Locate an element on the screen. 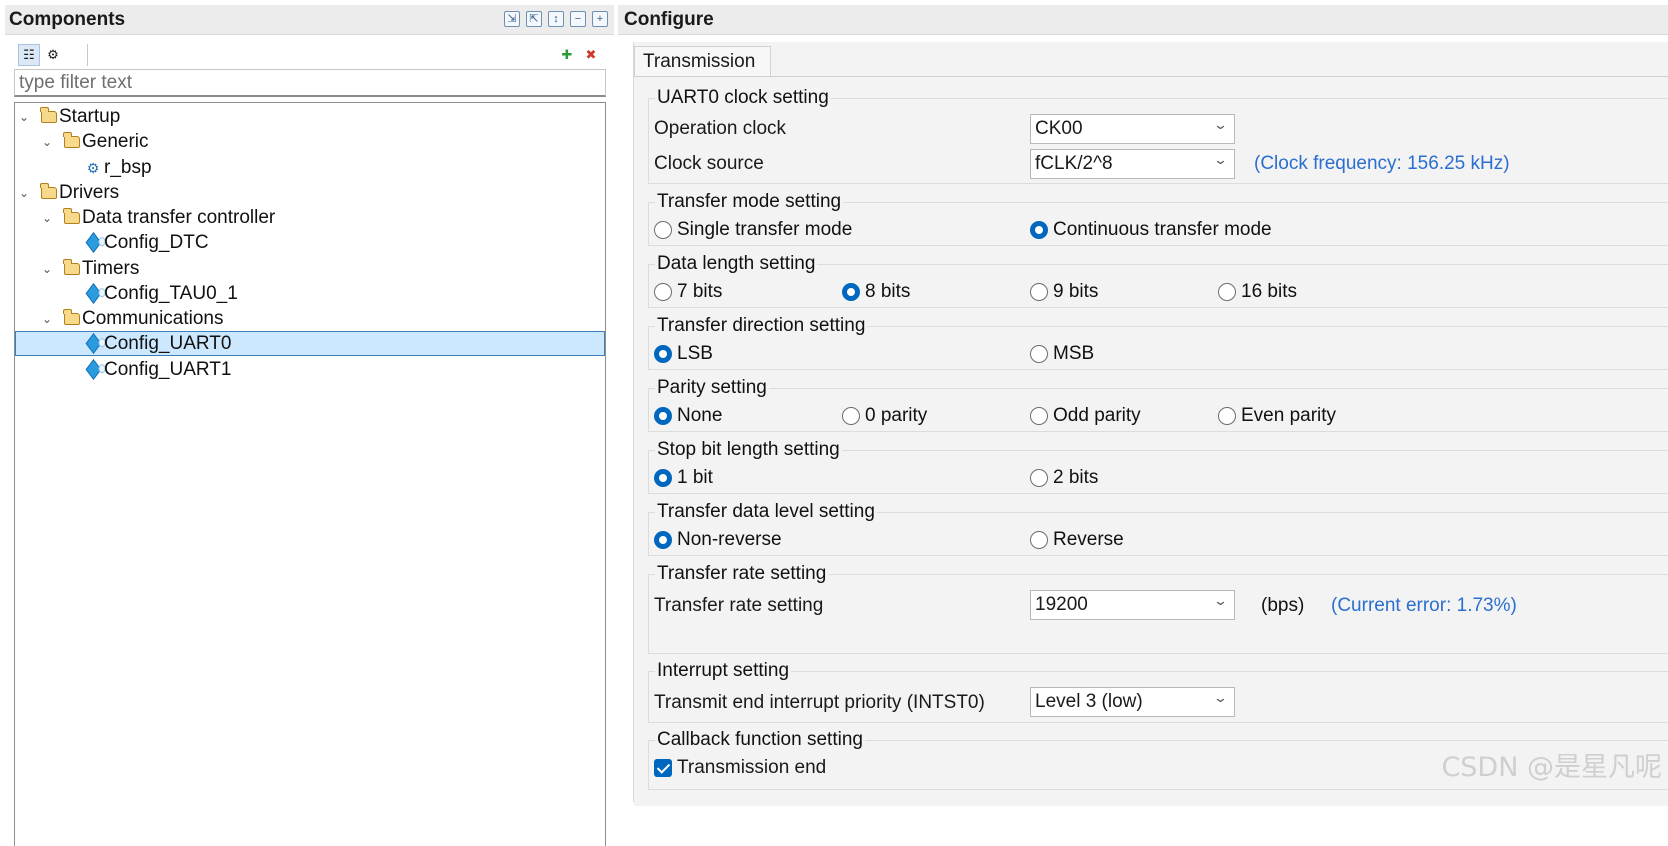 The image size is (1668, 846). callback-title: Callback function setting is located at coordinates (760, 740).